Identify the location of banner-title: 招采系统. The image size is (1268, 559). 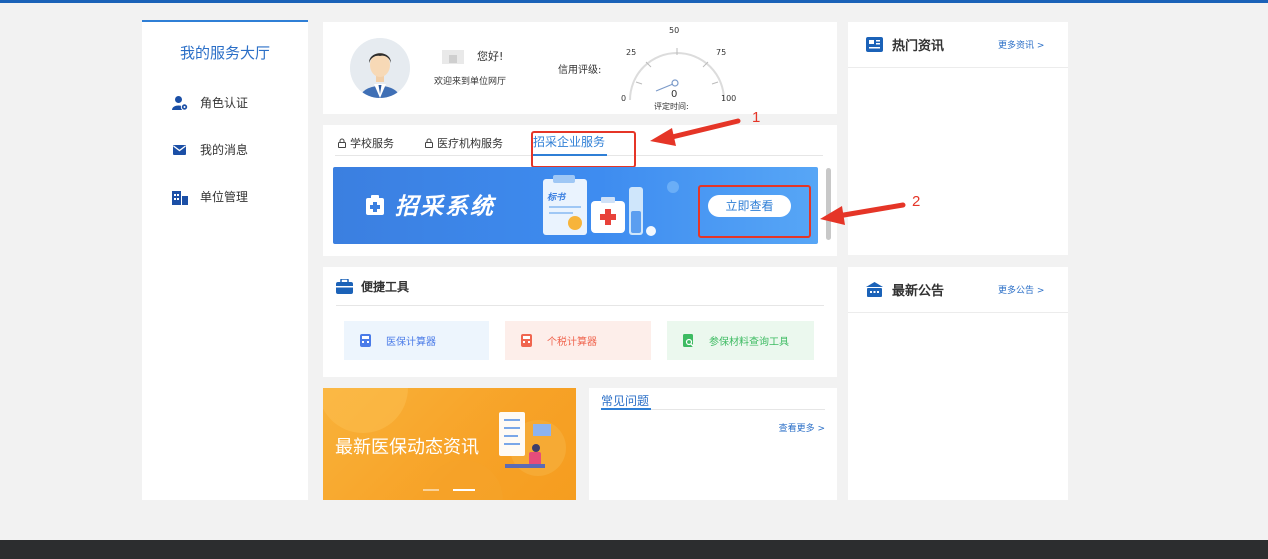
(445, 207).